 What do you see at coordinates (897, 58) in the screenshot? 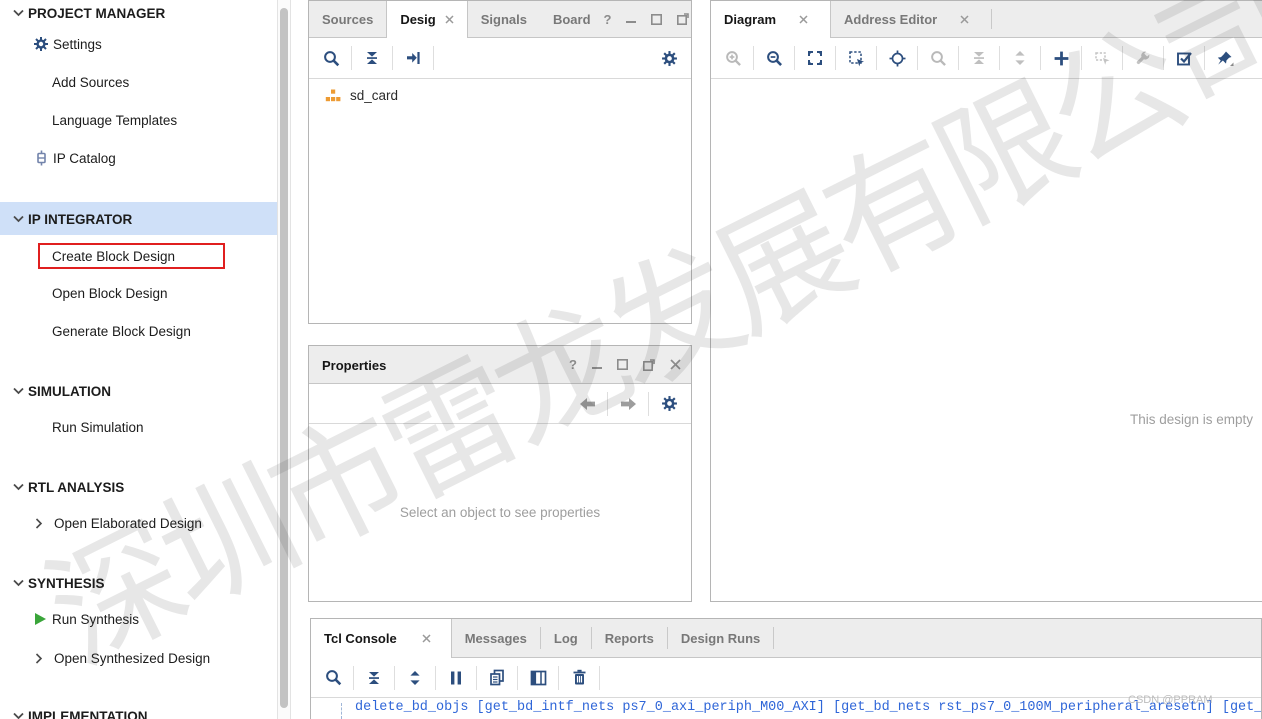
I see `autofit-target-icon` at bounding box center [897, 58].